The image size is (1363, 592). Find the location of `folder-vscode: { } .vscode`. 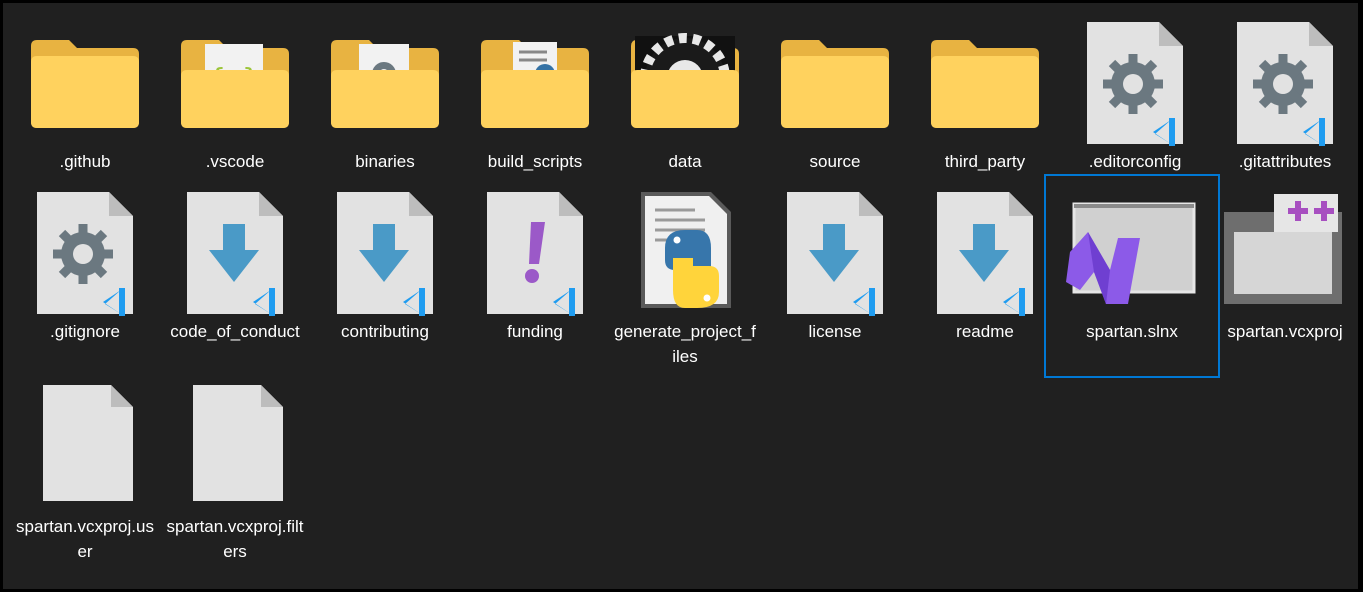

folder-vscode: { } .vscode is located at coordinates (235, 105).